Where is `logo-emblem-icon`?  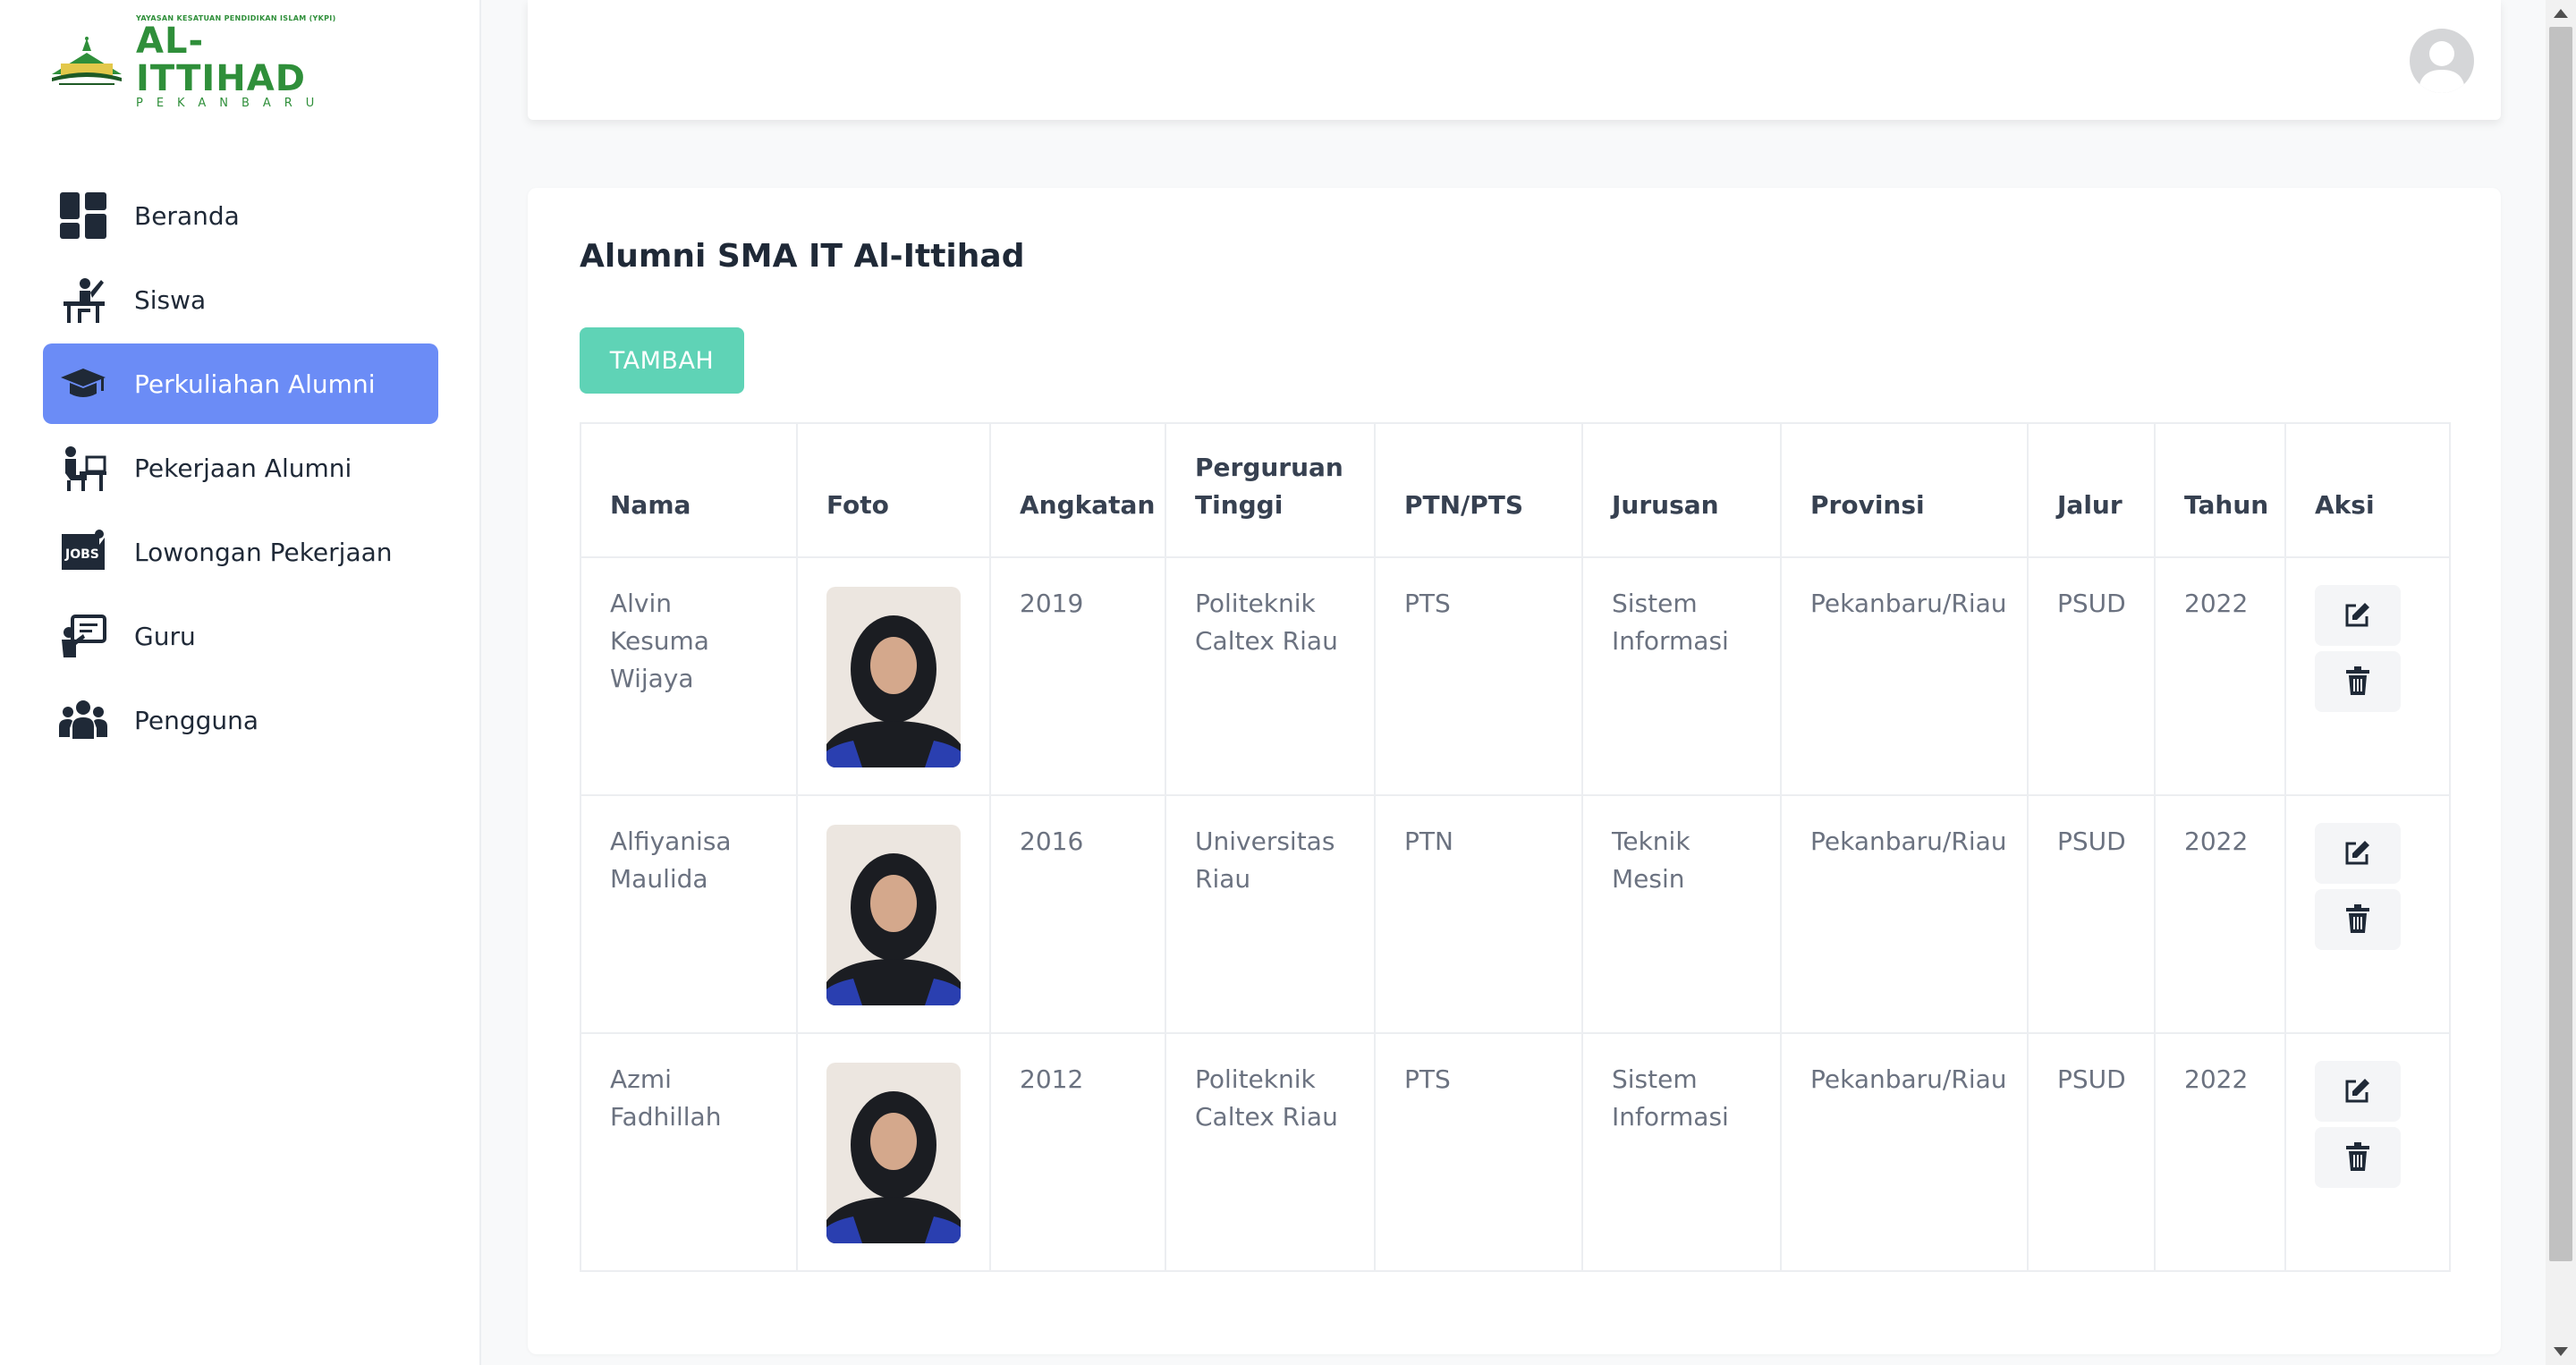 logo-emblem-icon is located at coordinates (86, 62).